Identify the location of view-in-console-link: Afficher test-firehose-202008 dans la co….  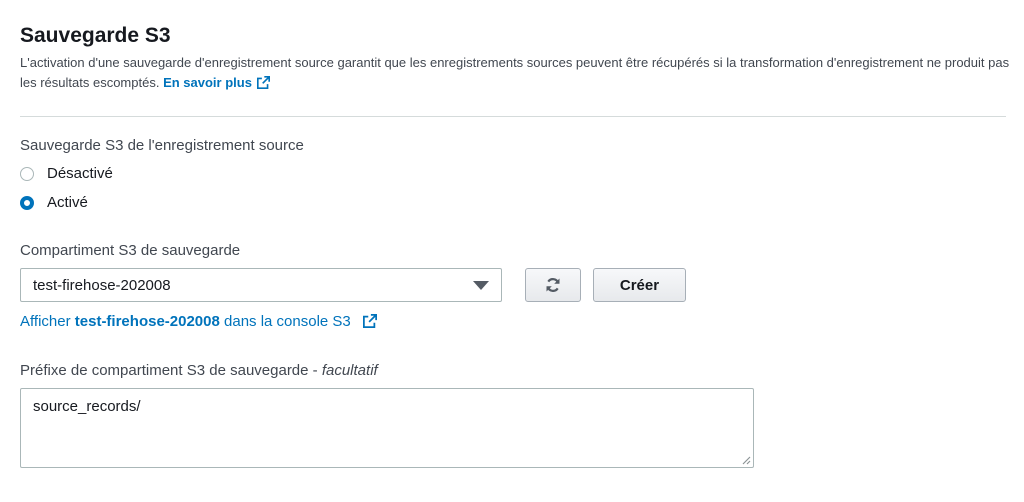
(198, 321).